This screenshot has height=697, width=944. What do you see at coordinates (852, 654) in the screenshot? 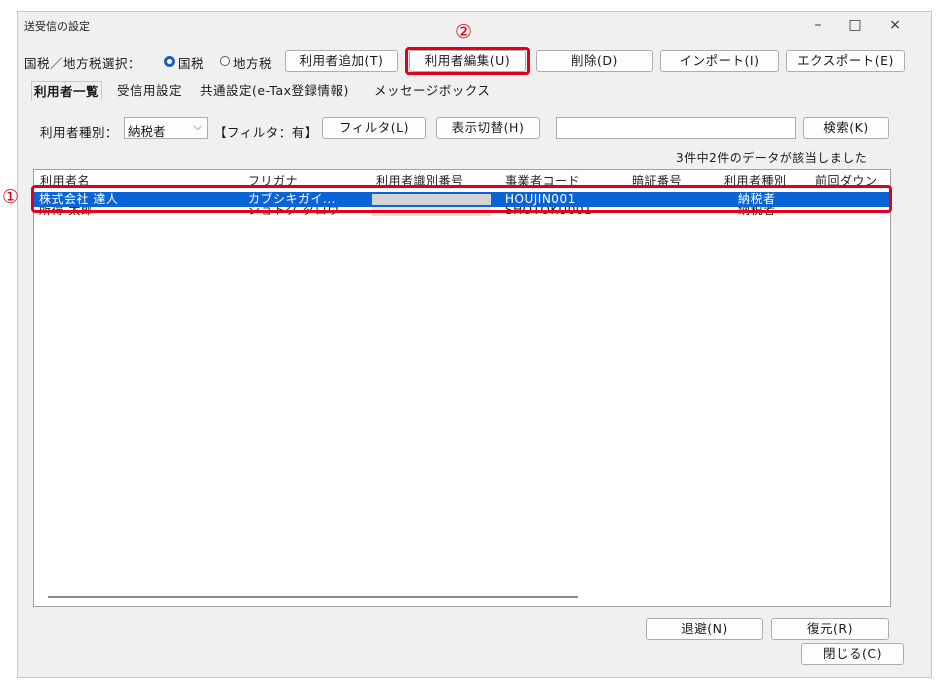
I see `close-button: 閉じる(C)` at bounding box center [852, 654].